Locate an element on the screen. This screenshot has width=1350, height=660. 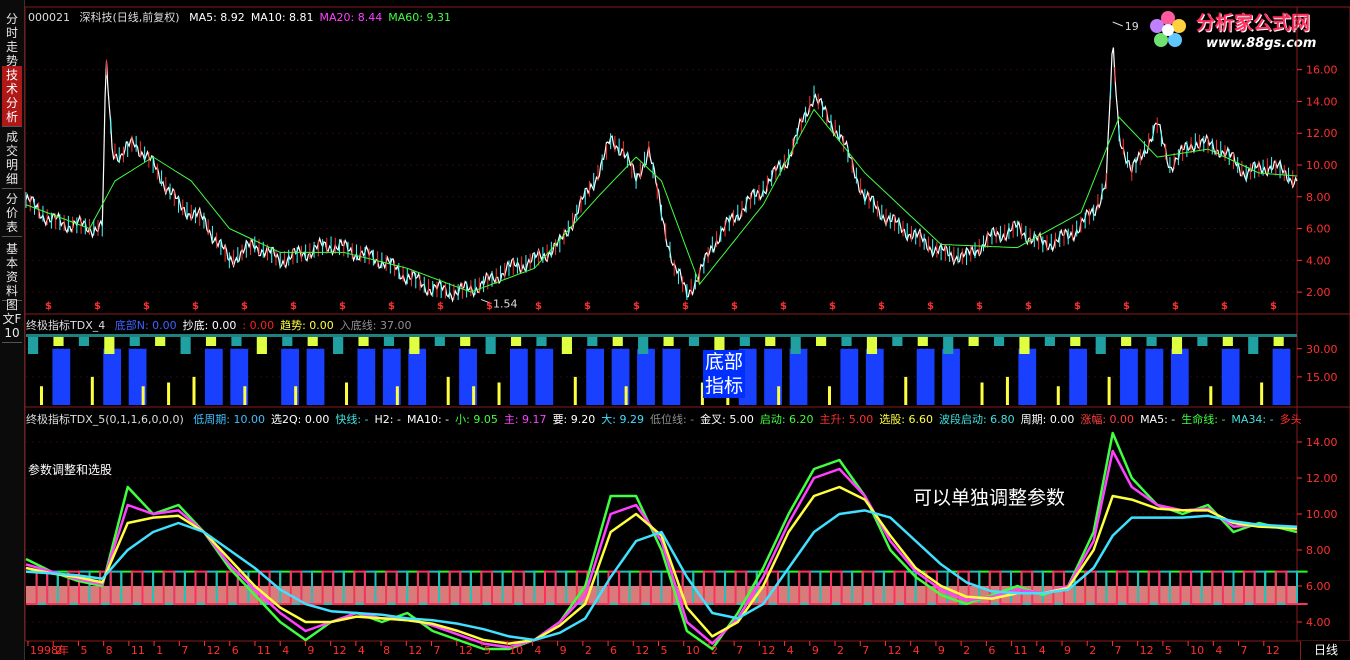
y-tick-label-2-5: 14.00 is located at coordinates (1322, 442).